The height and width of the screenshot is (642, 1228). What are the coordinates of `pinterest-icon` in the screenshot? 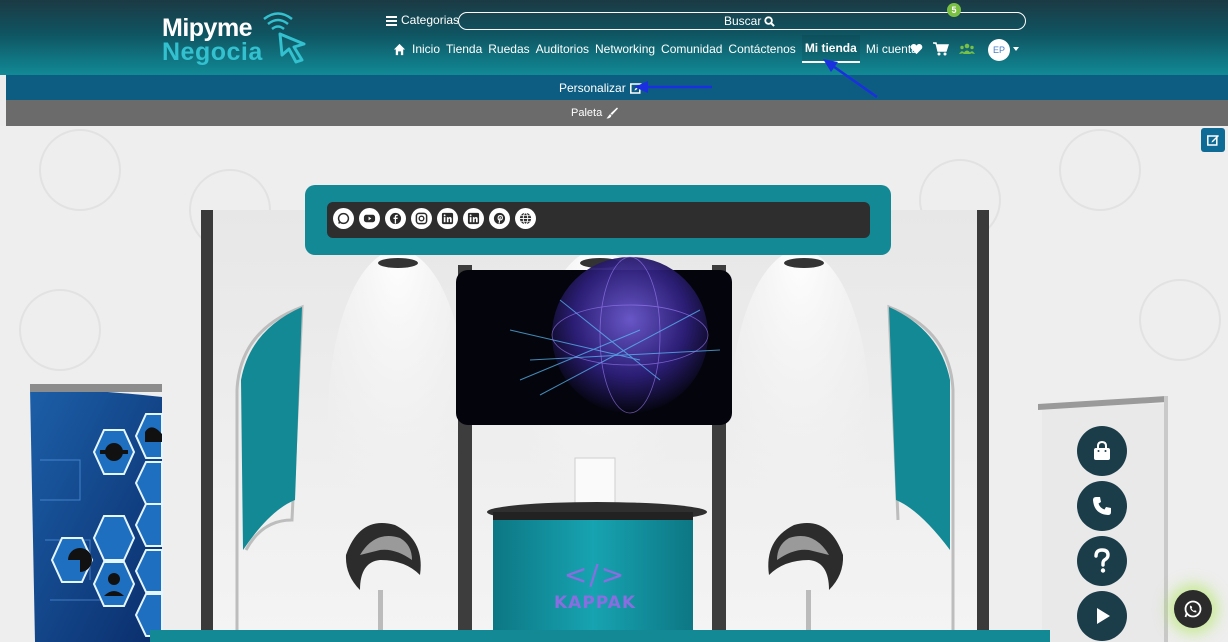 It's located at (499, 218).